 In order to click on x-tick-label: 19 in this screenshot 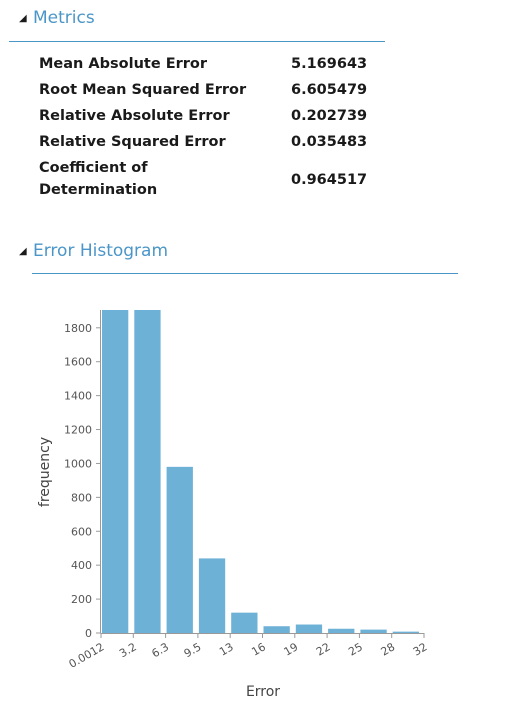, I will do `click(291, 649)`.